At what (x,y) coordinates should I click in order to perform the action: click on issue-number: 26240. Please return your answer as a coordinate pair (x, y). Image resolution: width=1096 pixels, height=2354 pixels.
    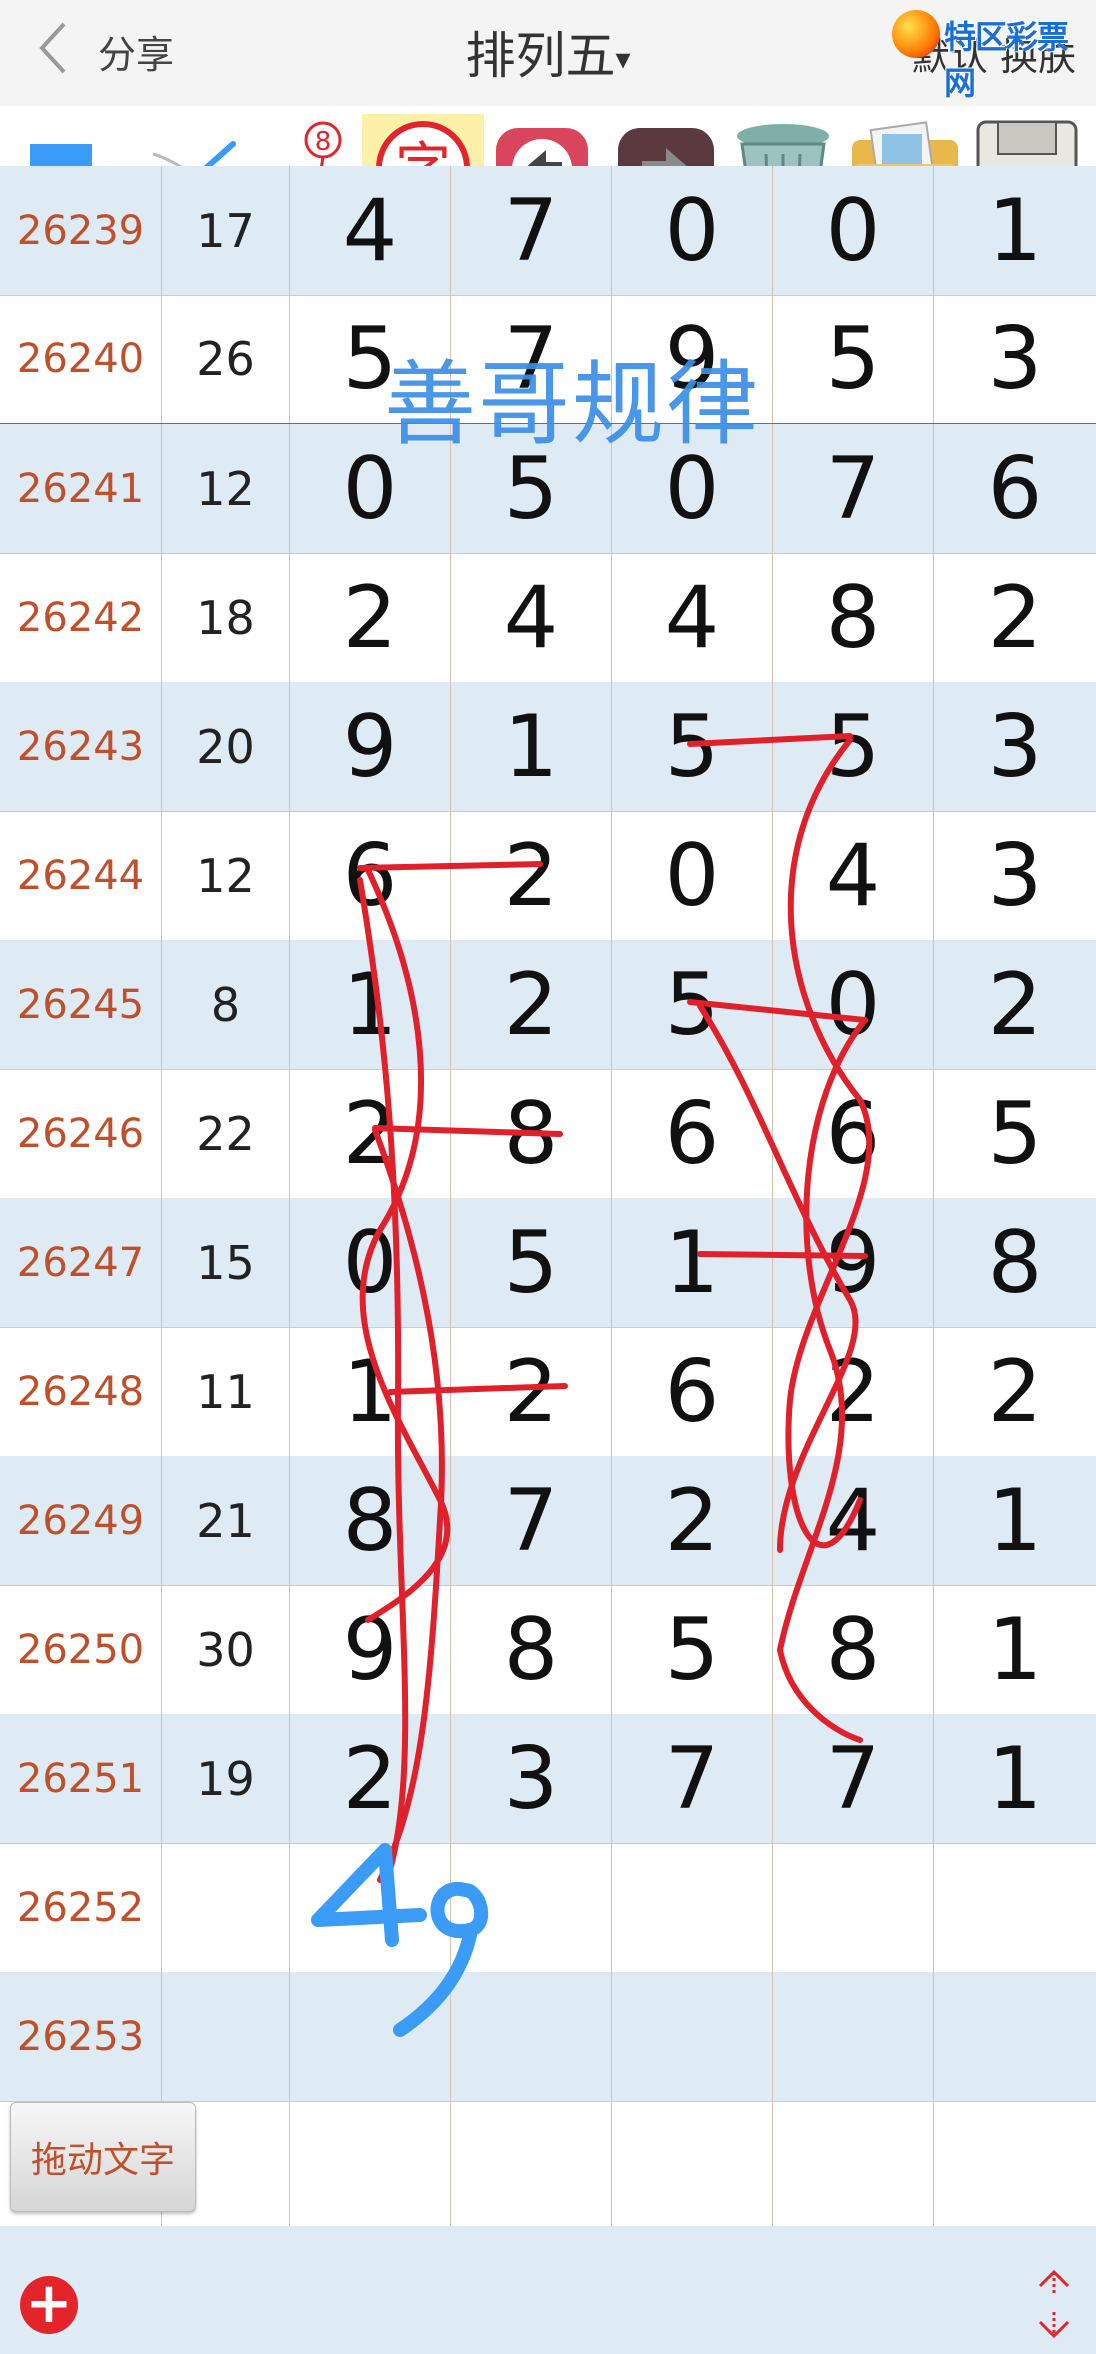
    Looking at the image, I should click on (80, 358).